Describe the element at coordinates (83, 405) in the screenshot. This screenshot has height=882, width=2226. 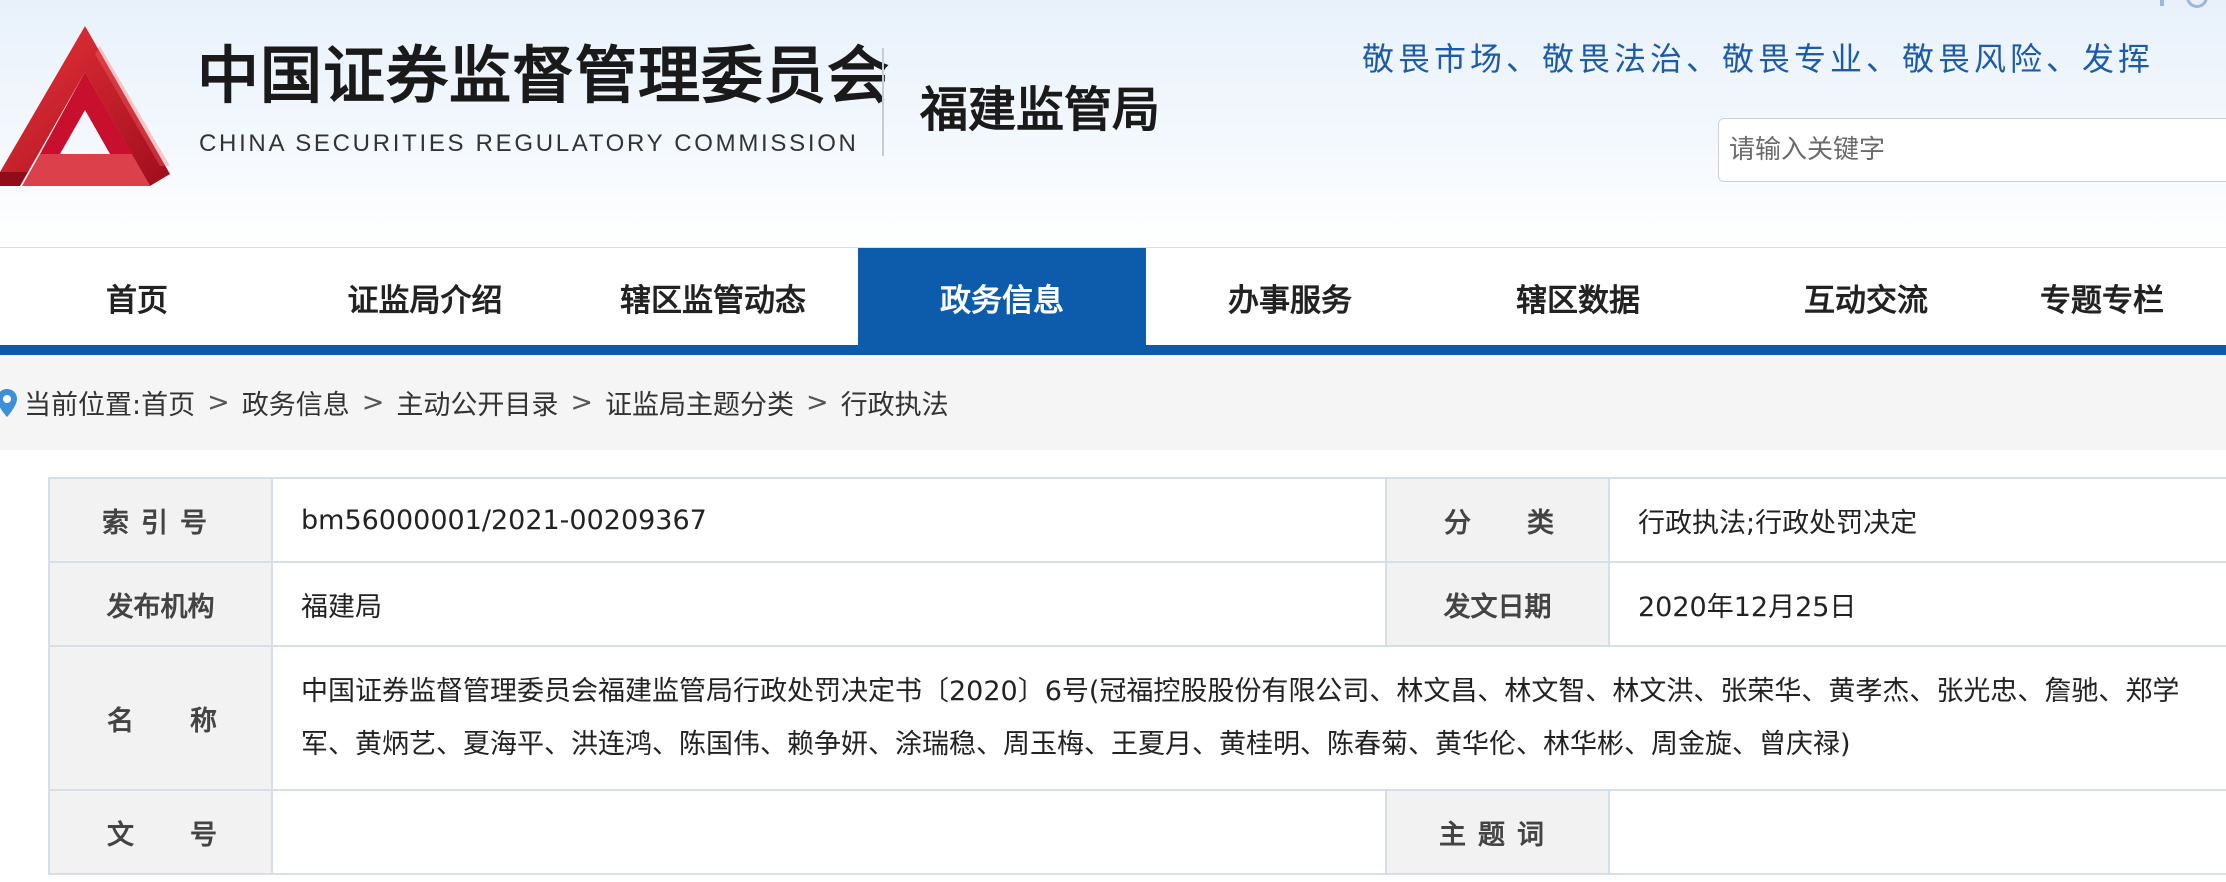
I see `breadcrumb-prefix: 当前位置:` at that location.